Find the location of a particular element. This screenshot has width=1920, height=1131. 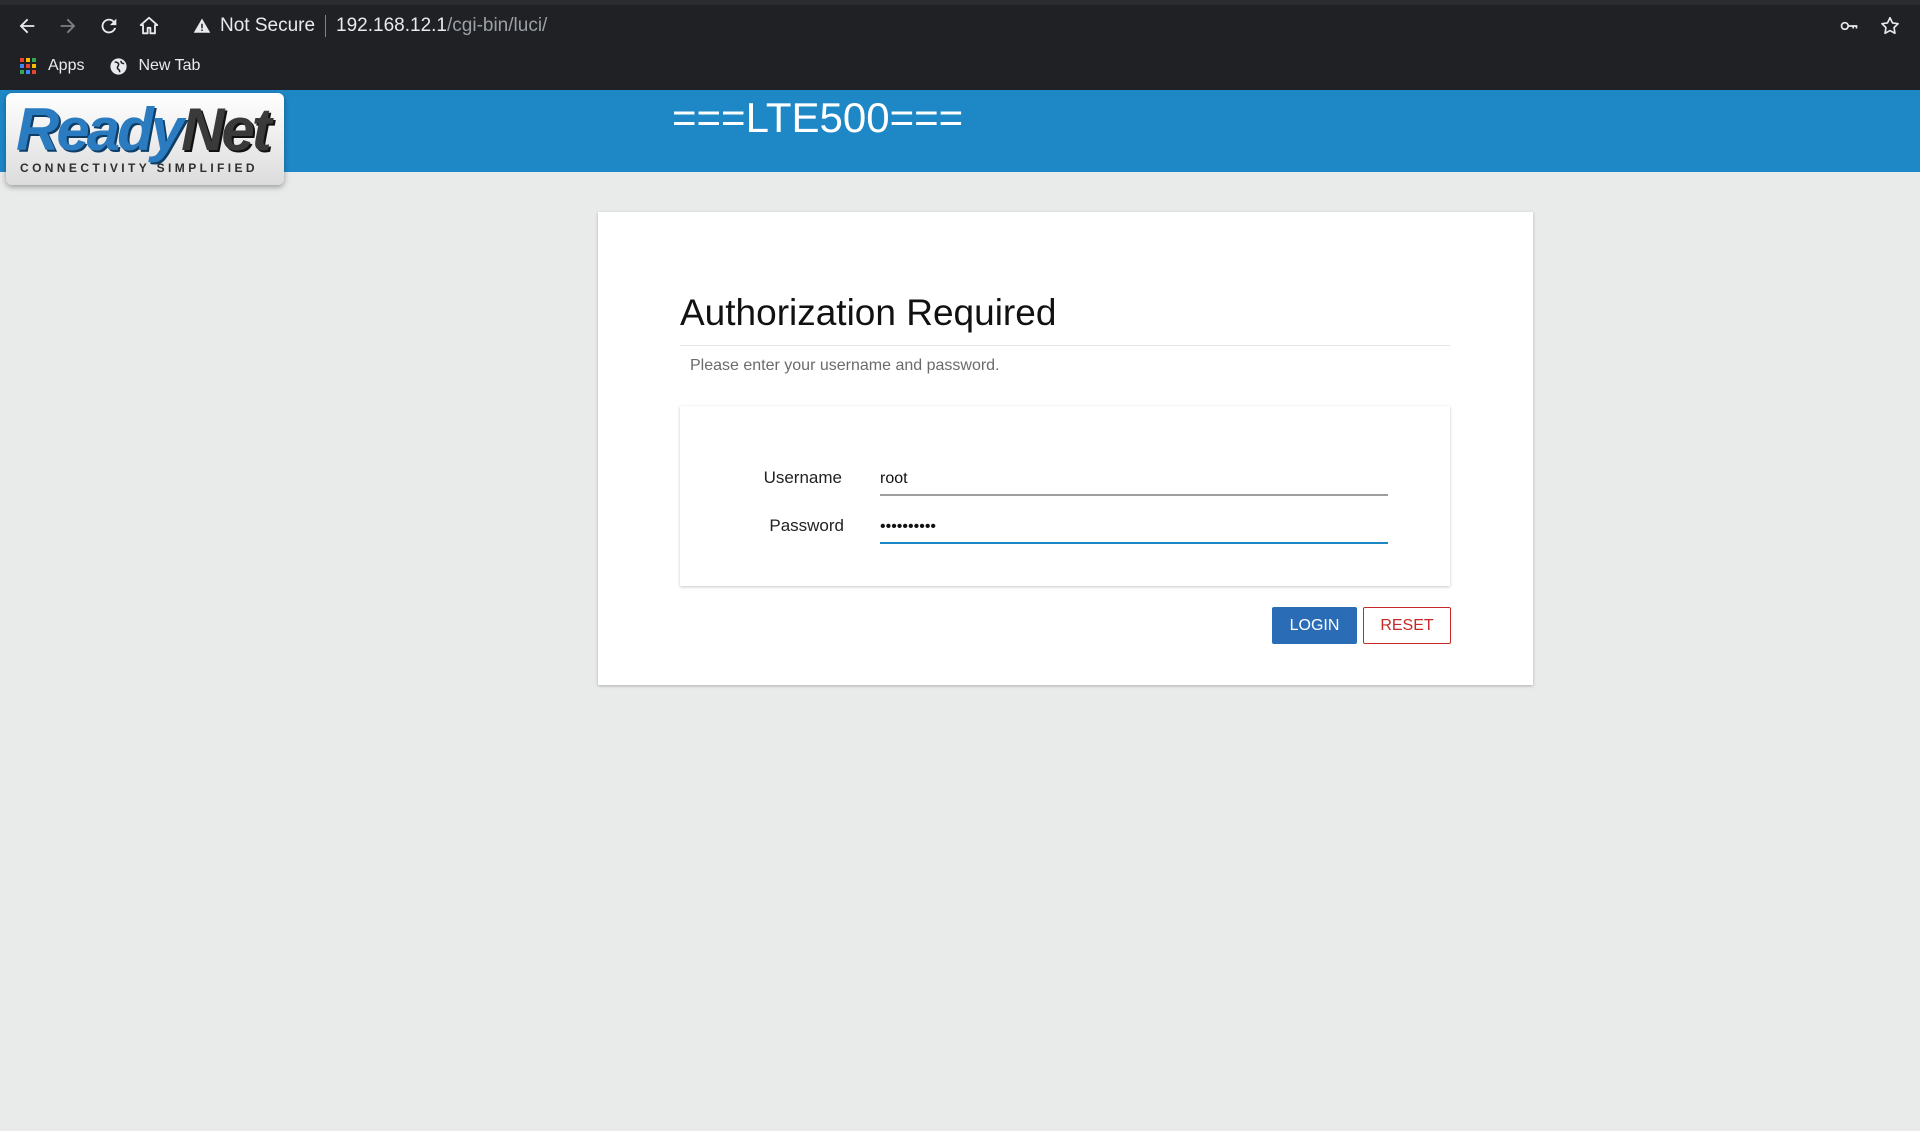

home-icon is located at coordinates (149, 25).